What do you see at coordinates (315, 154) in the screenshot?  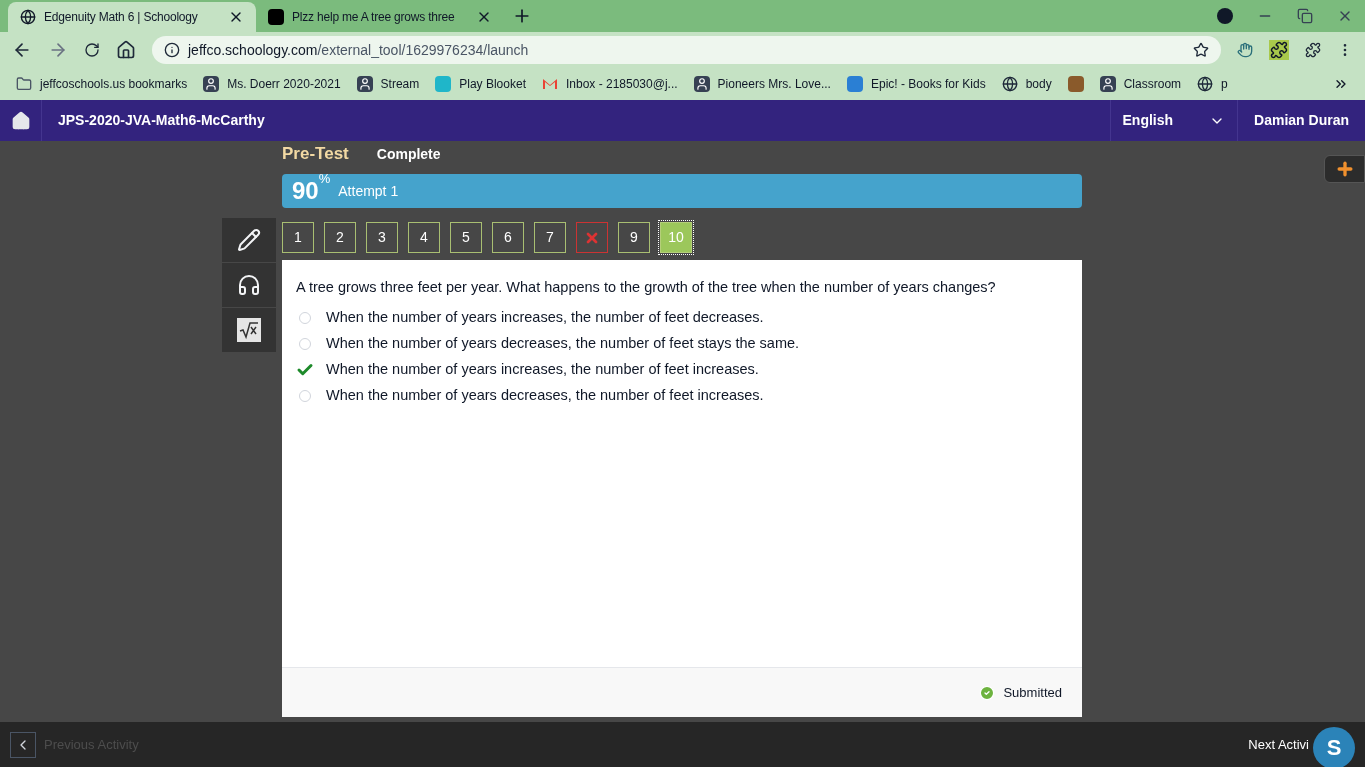 I see `test-title: Pre-Test` at bounding box center [315, 154].